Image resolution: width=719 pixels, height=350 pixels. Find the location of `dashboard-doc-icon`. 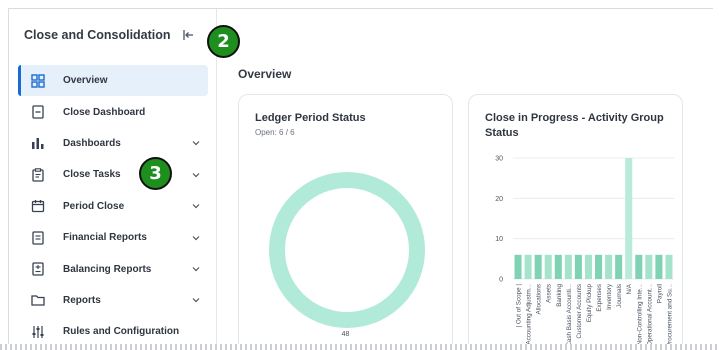

dashboard-doc-icon is located at coordinates (38, 112).